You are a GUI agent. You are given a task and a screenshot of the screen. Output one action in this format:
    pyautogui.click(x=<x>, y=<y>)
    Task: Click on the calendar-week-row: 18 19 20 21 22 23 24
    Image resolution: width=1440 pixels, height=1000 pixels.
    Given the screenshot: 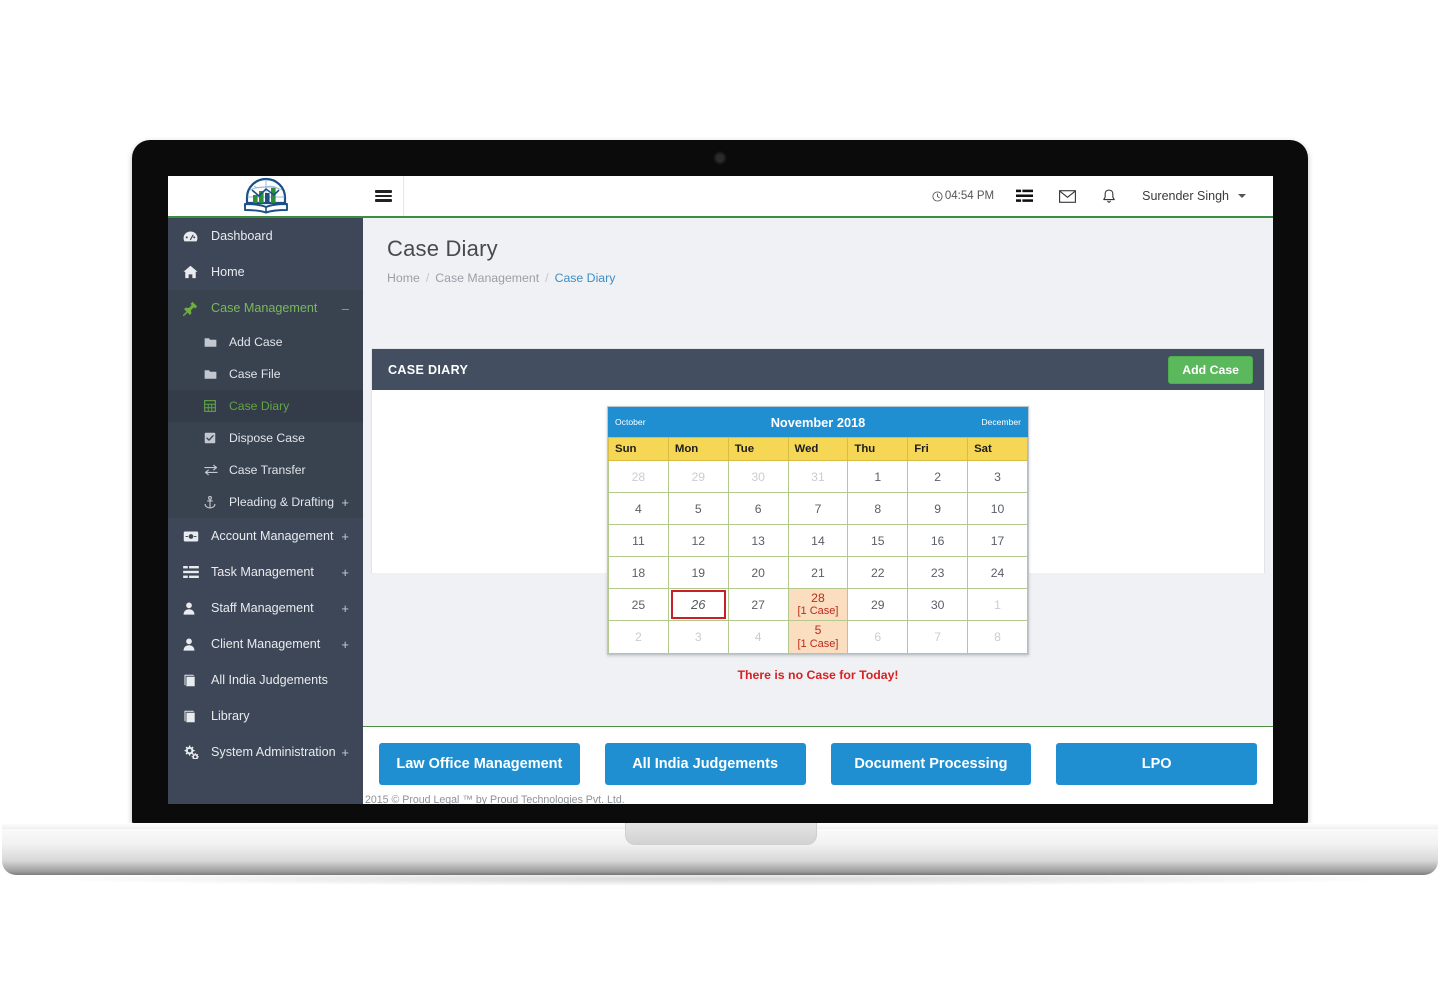 What is the action you would take?
    pyautogui.click(x=818, y=572)
    